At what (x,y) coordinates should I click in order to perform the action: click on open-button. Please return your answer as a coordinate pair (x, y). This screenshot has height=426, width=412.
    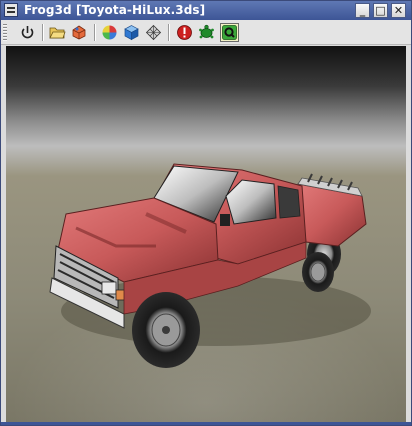
    Looking at the image, I should click on (57, 32).